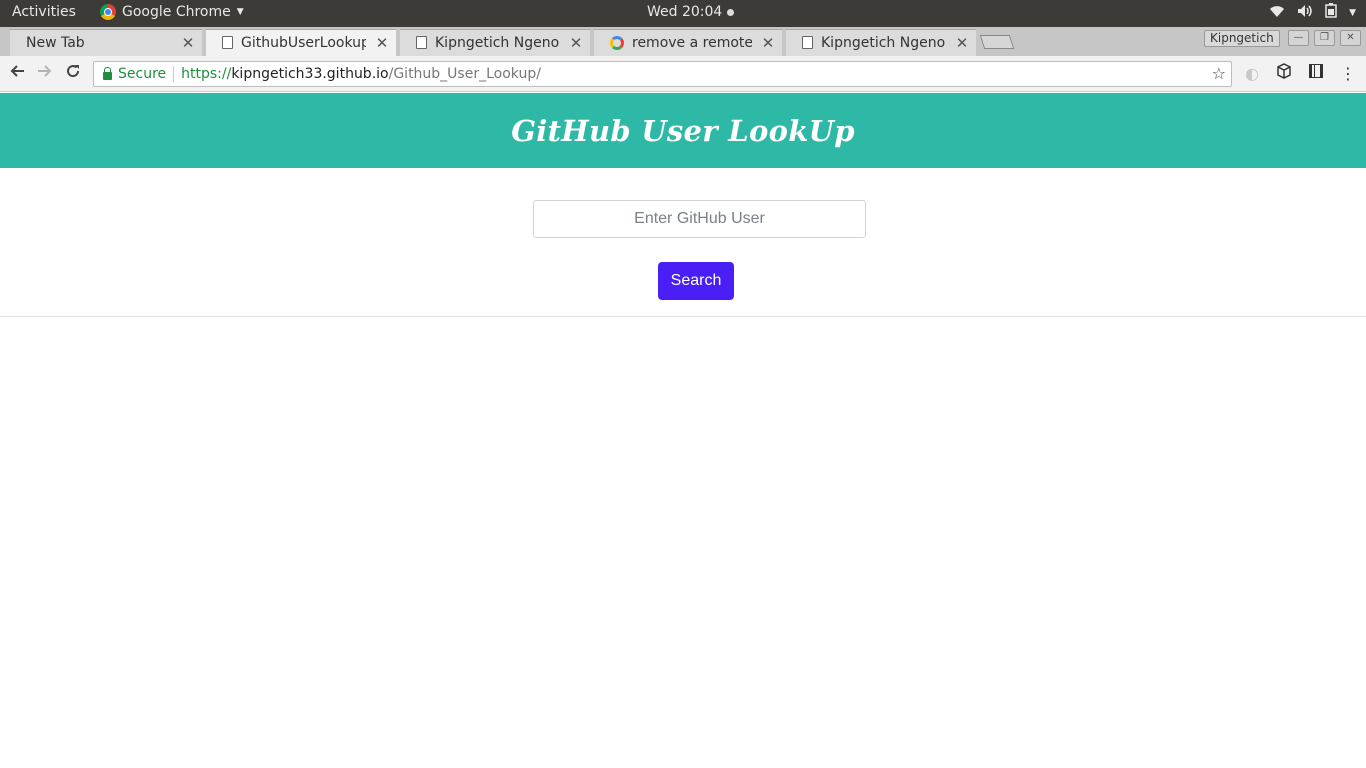  I want to click on system-tray: ▼, so click(1312, 12).